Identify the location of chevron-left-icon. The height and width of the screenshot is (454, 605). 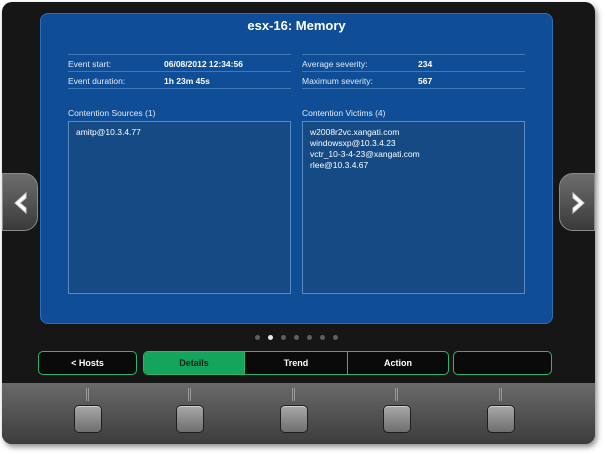
(20, 203).